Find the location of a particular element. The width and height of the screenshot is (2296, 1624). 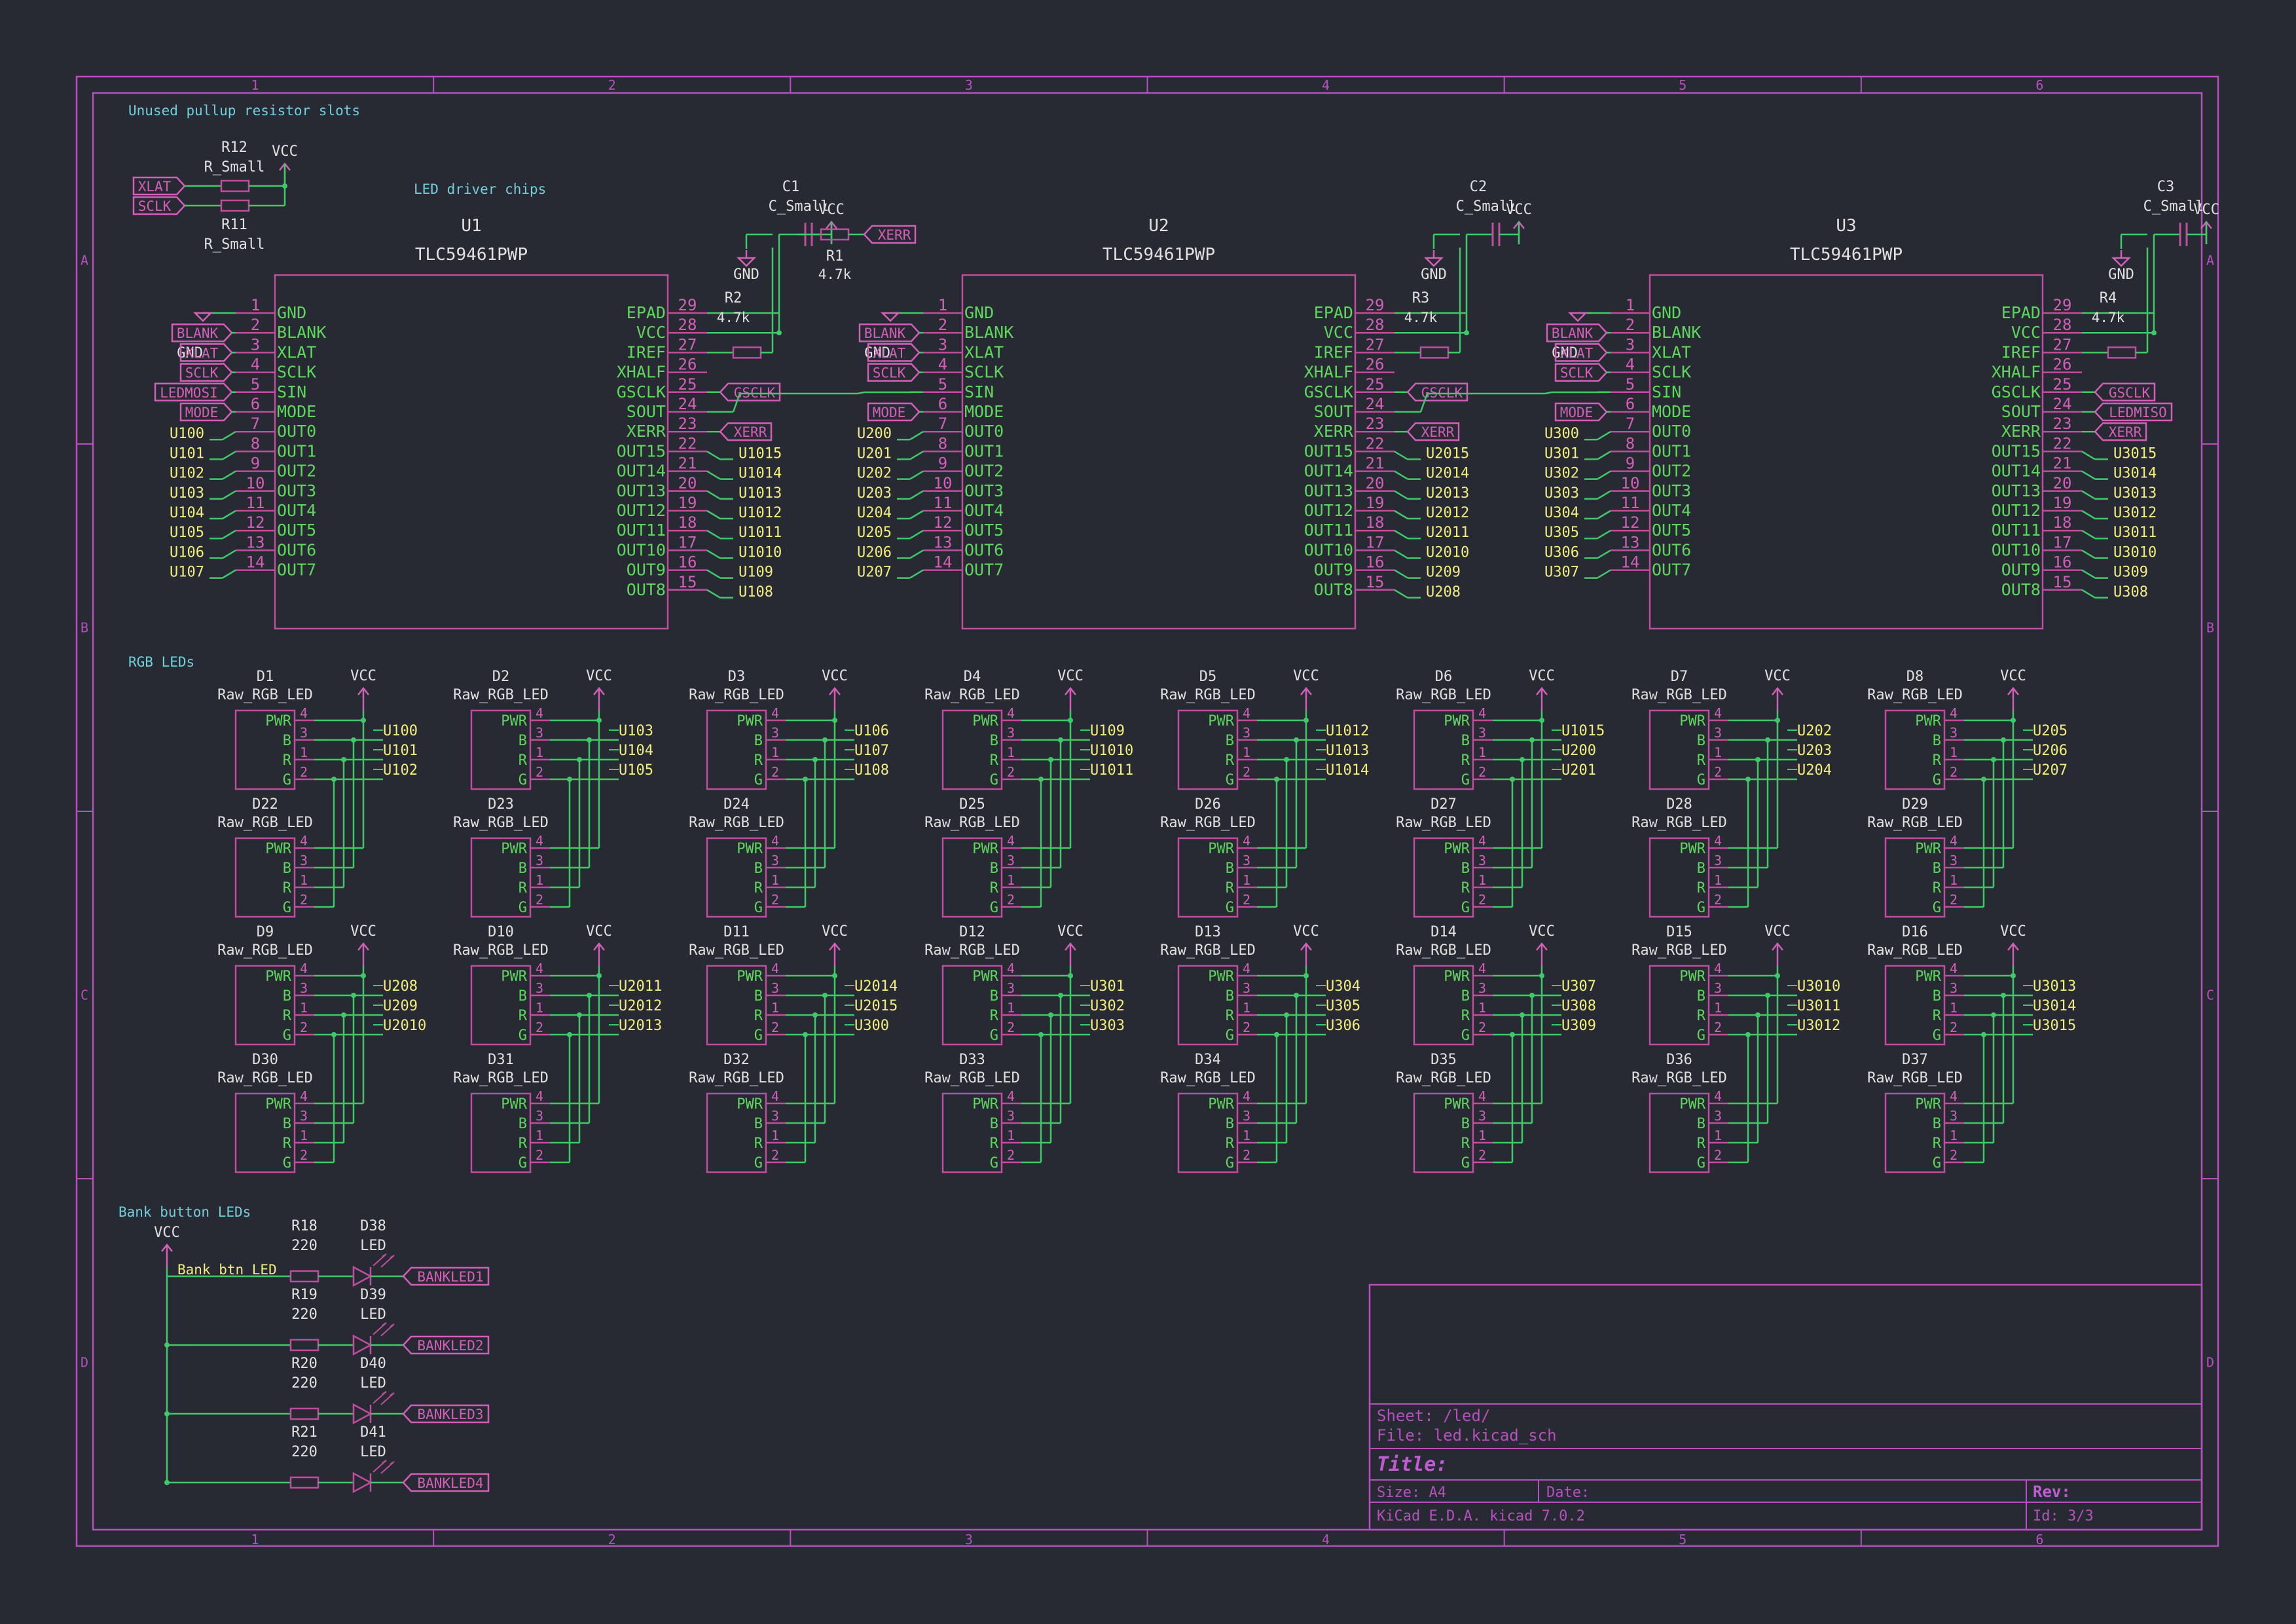

id-label: Id: 3/3 is located at coordinates (2063, 1516).